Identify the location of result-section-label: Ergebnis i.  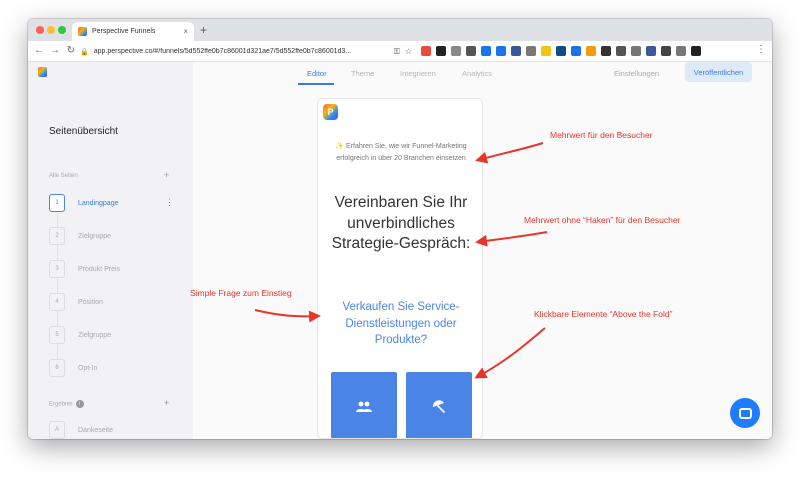
(66, 404).